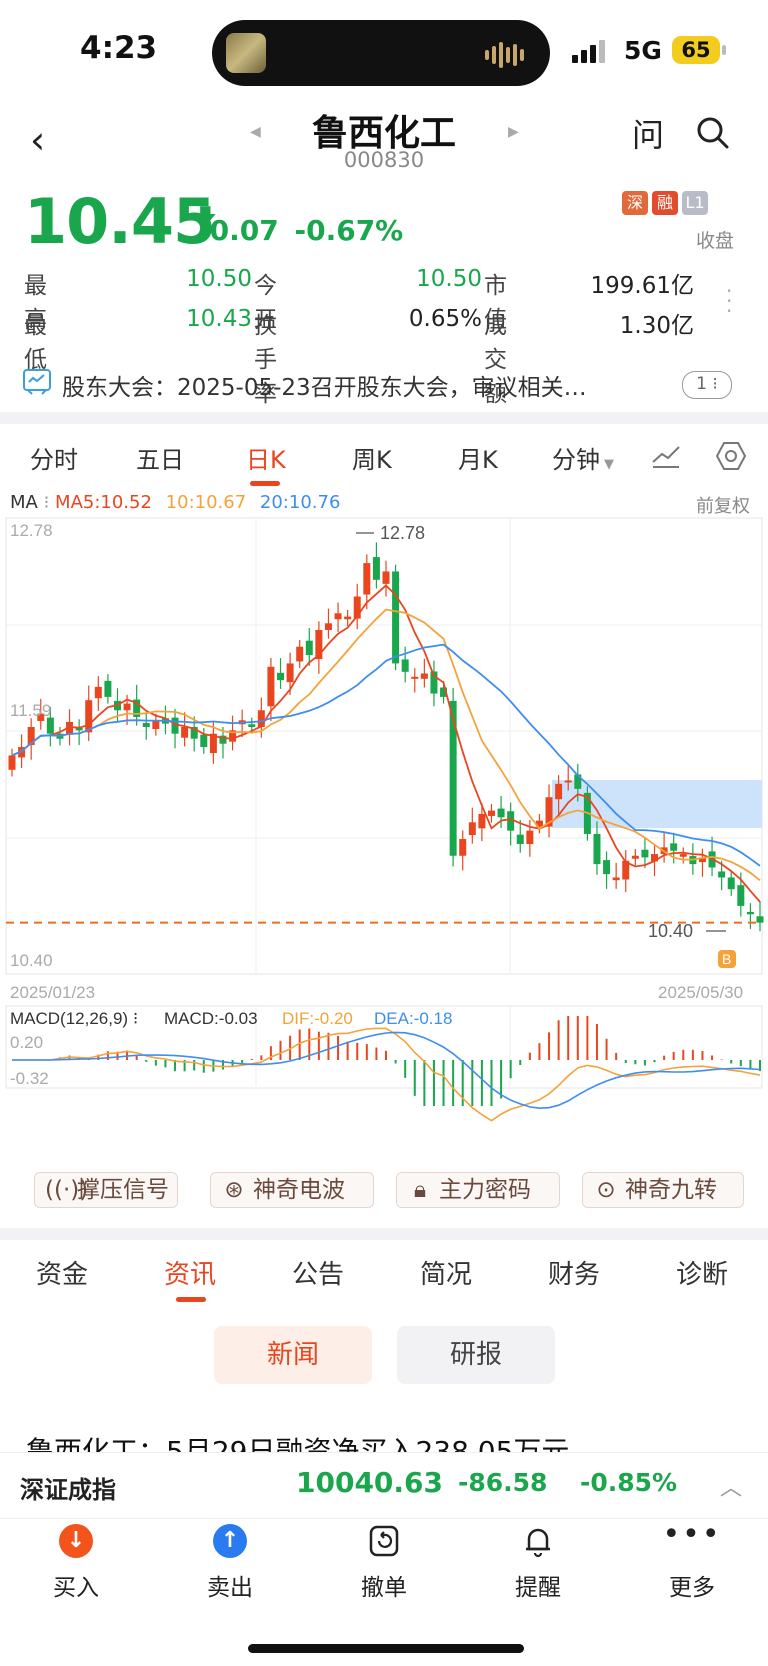  Describe the element at coordinates (666, 456) in the screenshot. I see `draw-line-icon` at that location.